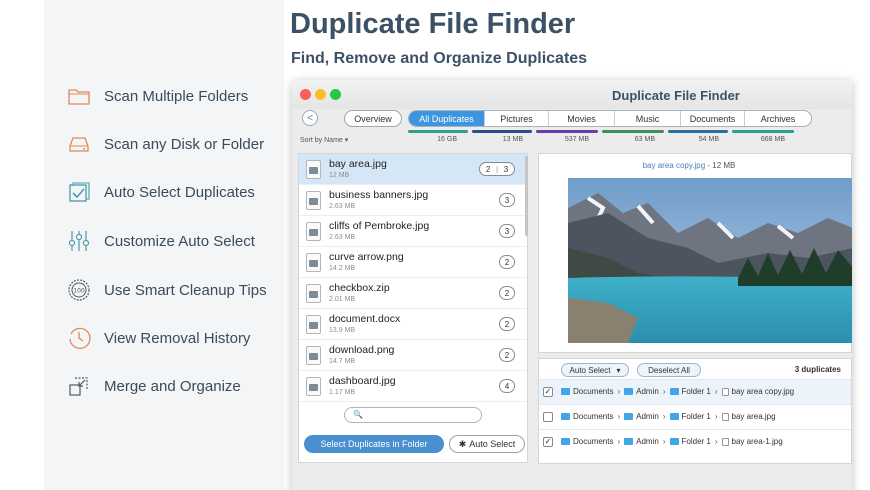  Describe the element at coordinates (164, 144) in the screenshot. I see `feature-scan-disk: Scan any Disk or Folder` at that location.